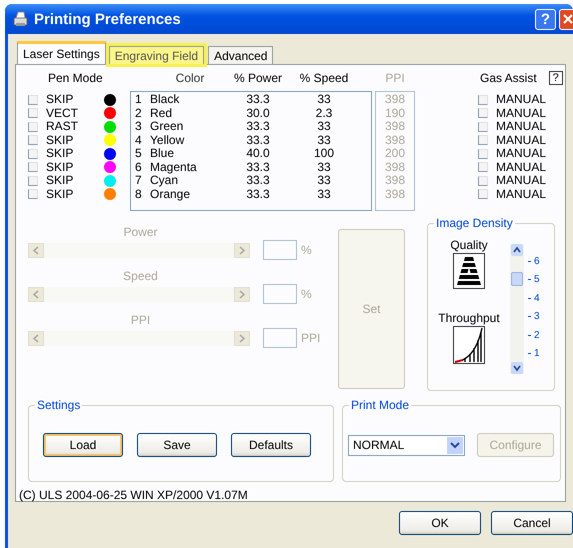  Describe the element at coordinates (138, 153) in the screenshot. I see `table-cell-text: 5` at that location.